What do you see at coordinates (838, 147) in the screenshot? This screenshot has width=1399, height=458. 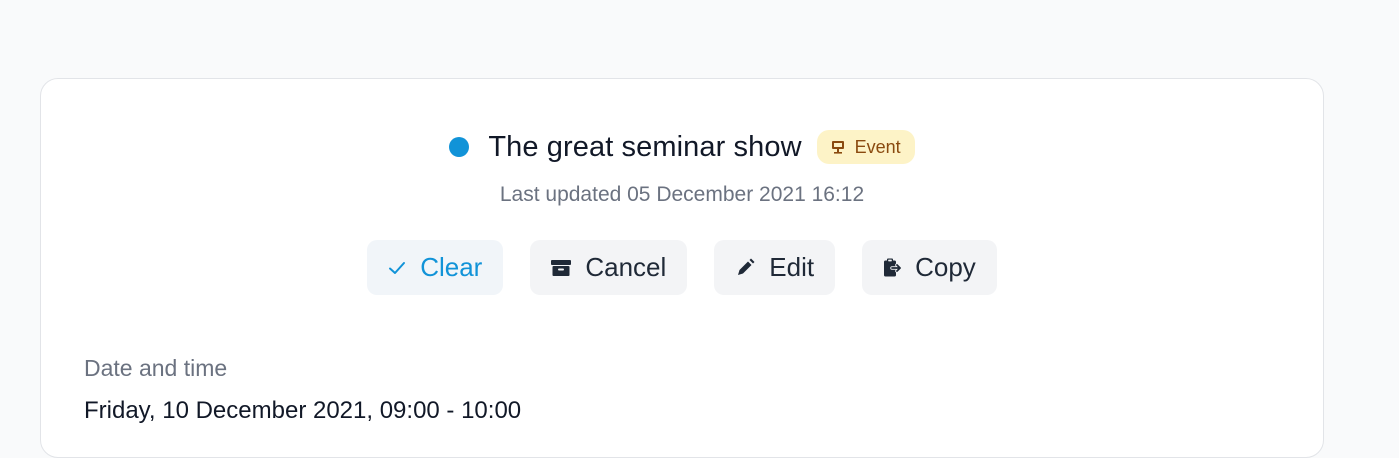 I see `presentation-icon` at bounding box center [838, 147].